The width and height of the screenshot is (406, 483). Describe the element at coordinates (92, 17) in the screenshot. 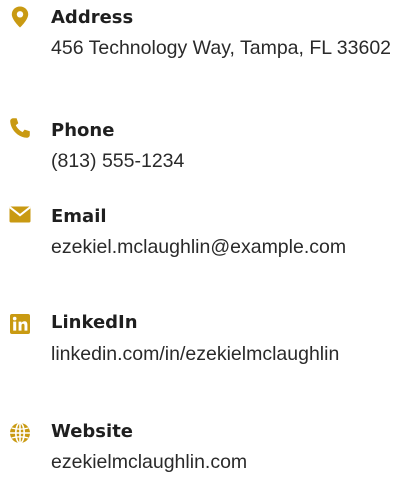

I see `address-label: Address` at that location.